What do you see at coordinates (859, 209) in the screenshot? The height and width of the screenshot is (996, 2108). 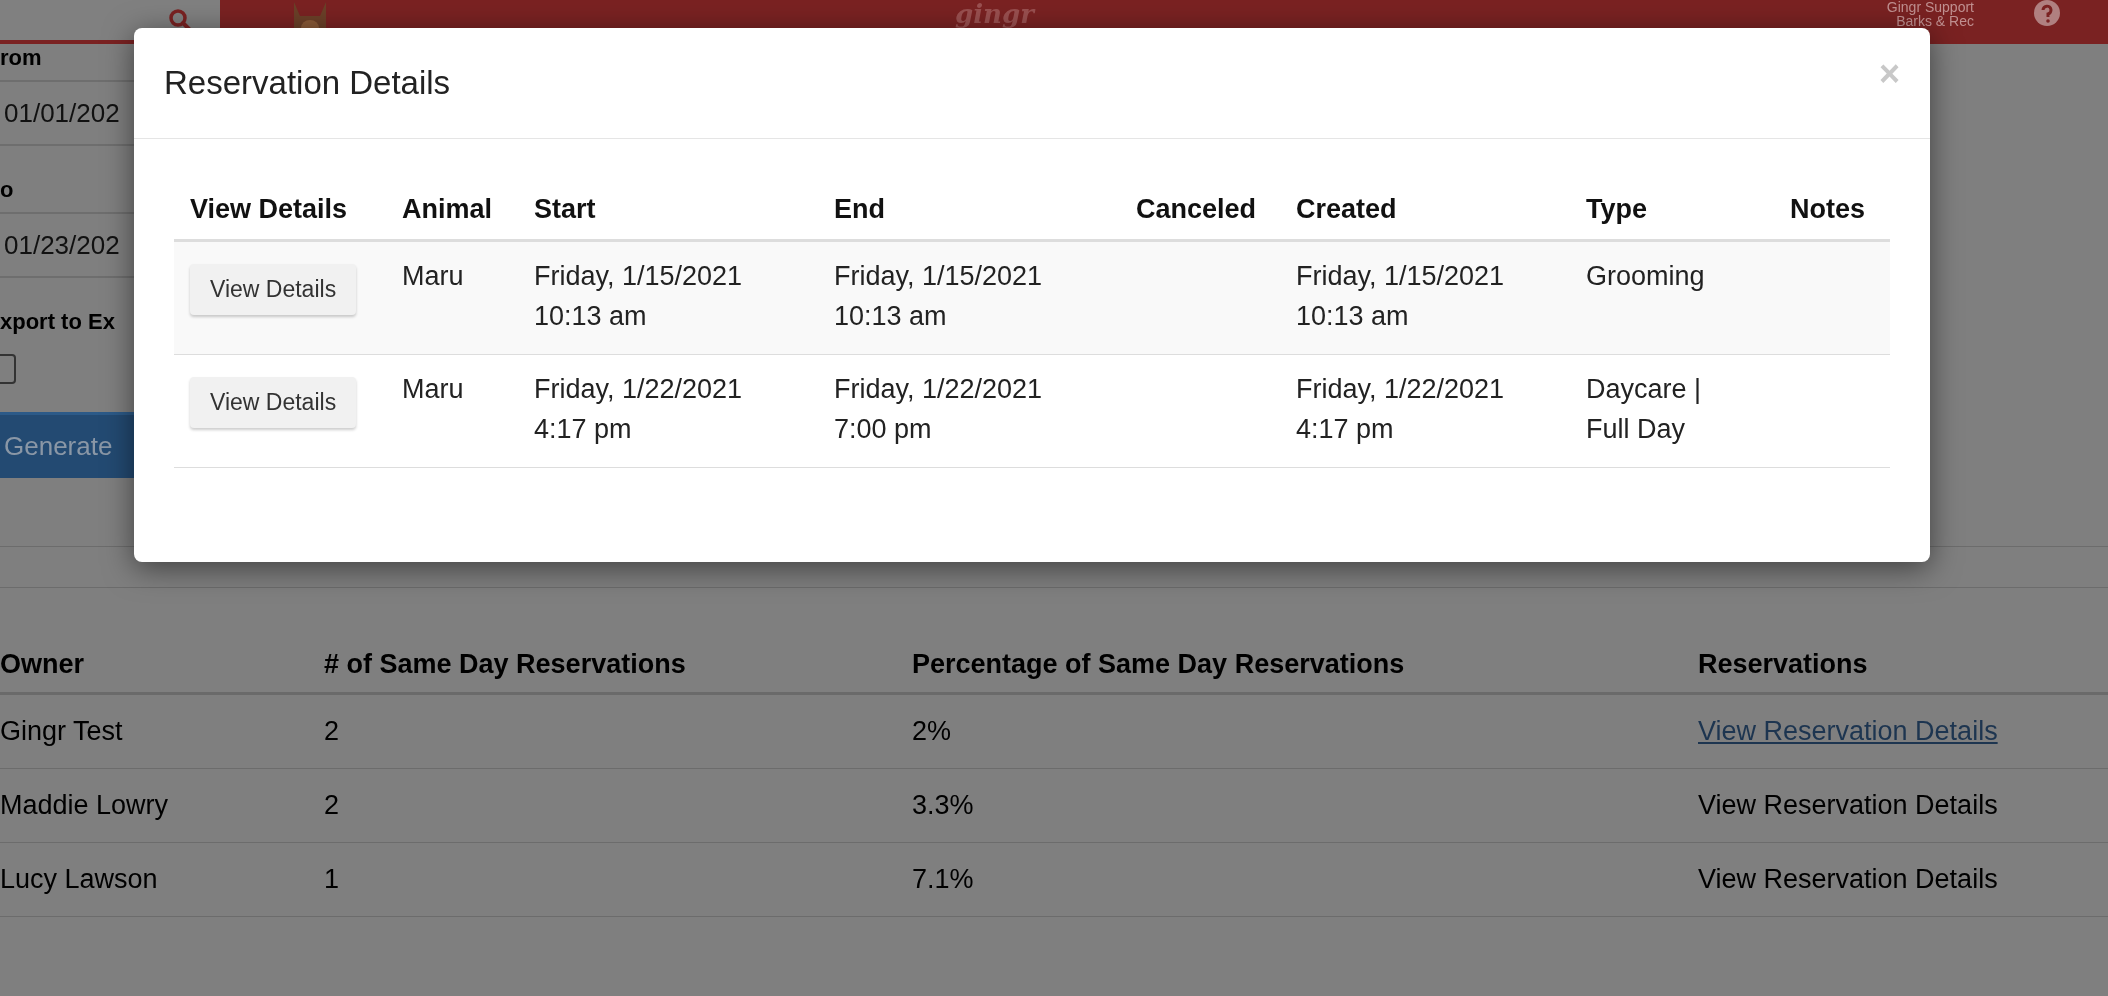 I see `column-header: End` at bounding box center [859, 209].